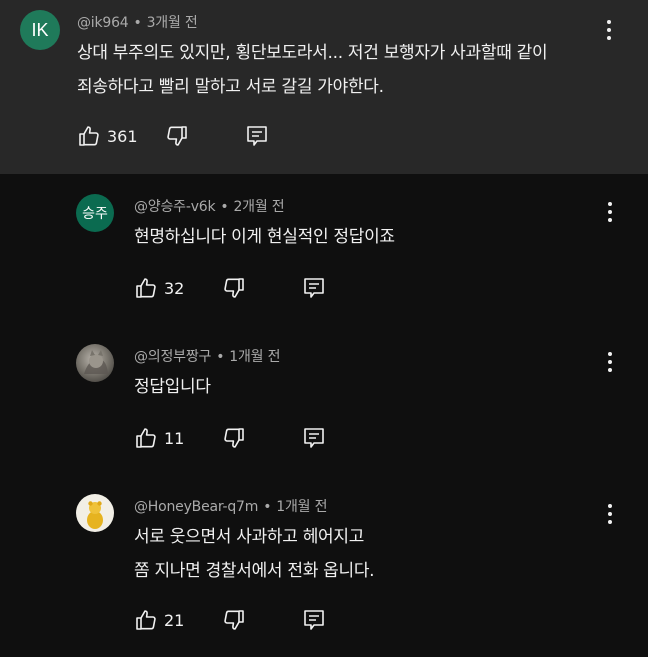 The image size is (648, 657). I want to click on avatar: 승주, so click(95, 213).